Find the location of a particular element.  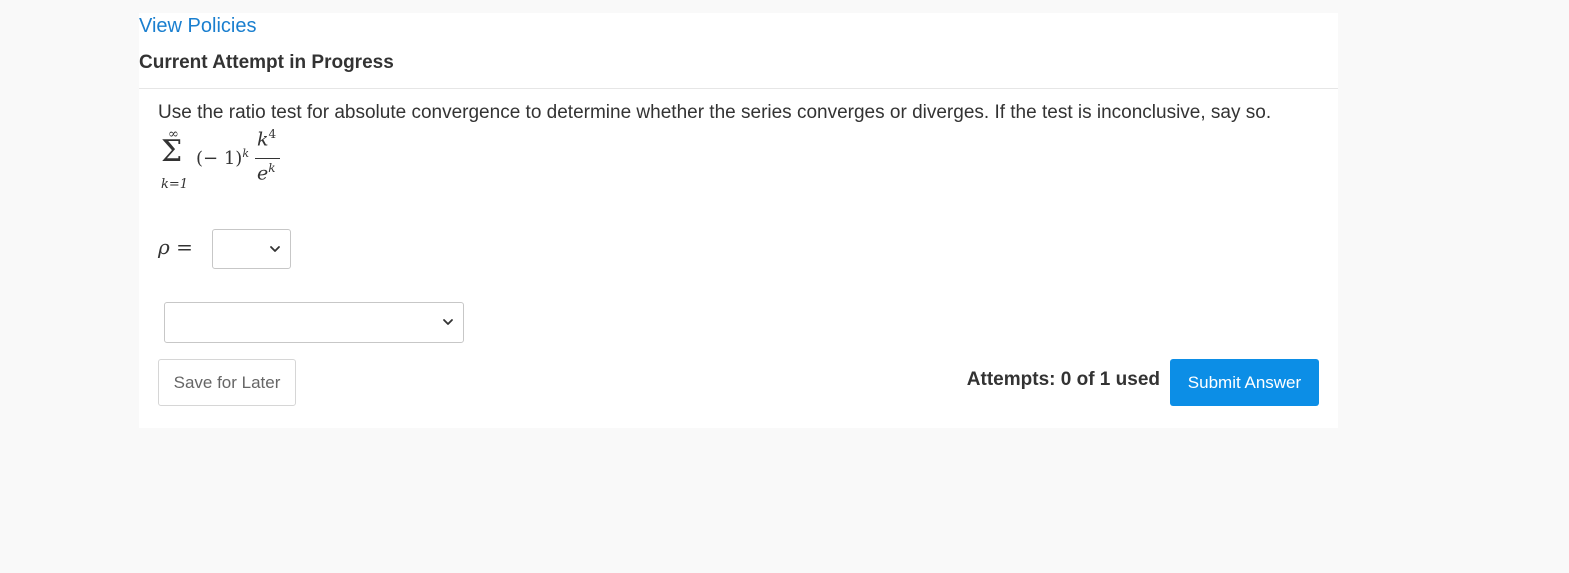

fraction-denominator: ek is located at coordinates (266, 172).